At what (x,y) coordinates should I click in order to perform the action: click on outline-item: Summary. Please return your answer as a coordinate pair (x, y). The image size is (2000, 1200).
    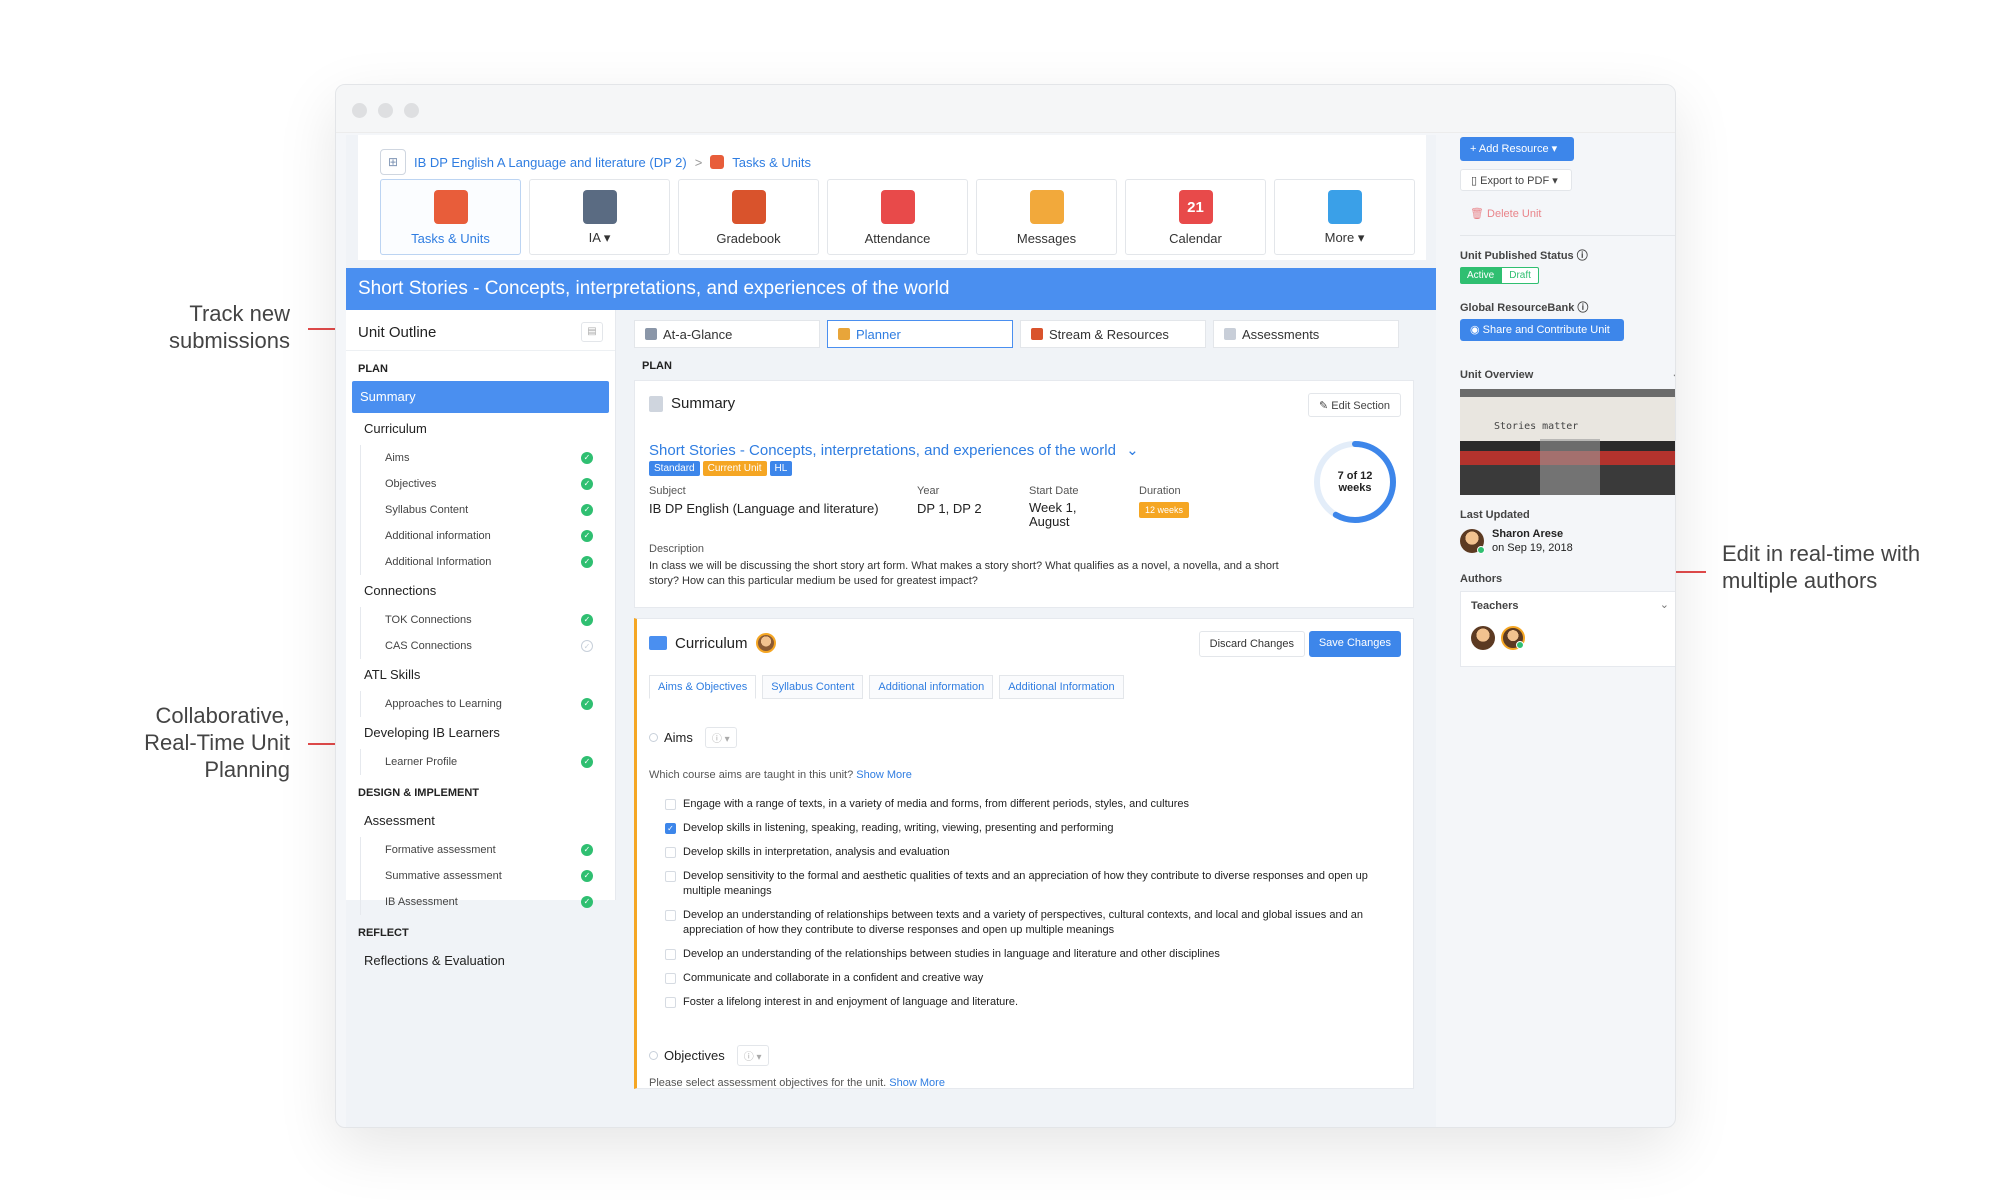
    Looking at the image, I should click on (480, 397).